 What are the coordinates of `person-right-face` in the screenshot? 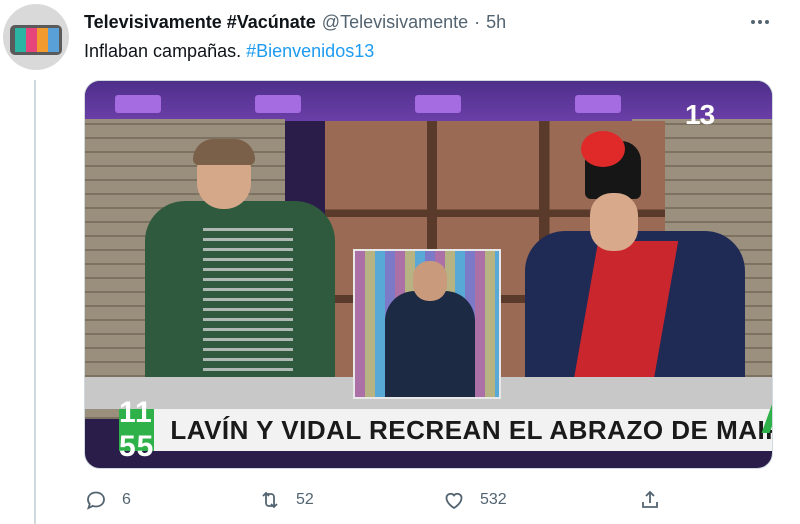 It's located at (614, 222).